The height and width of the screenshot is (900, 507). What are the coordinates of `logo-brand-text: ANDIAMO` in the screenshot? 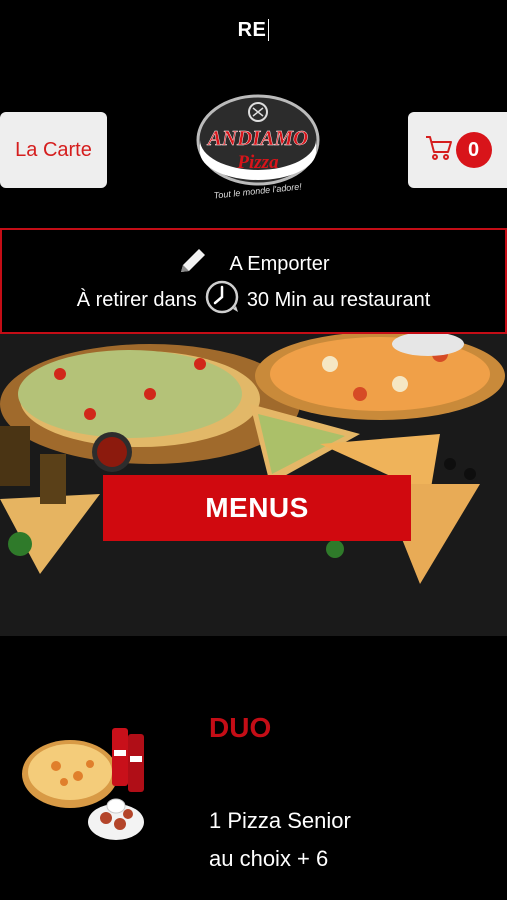 It's located at (257, 138).